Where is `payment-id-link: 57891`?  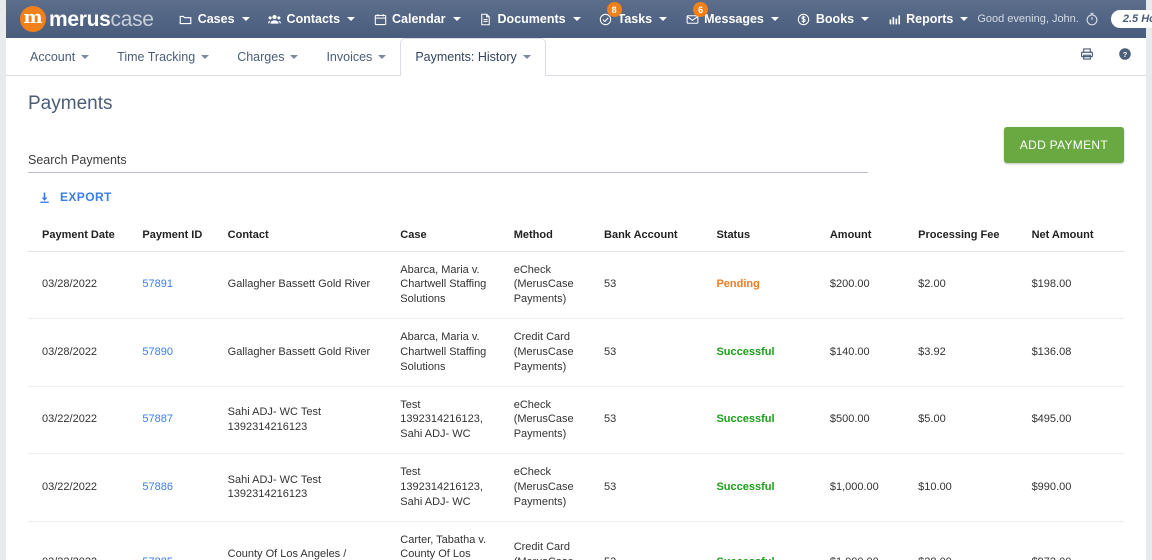 payment-id-link: 57891 is located at coordinates (157, 284).